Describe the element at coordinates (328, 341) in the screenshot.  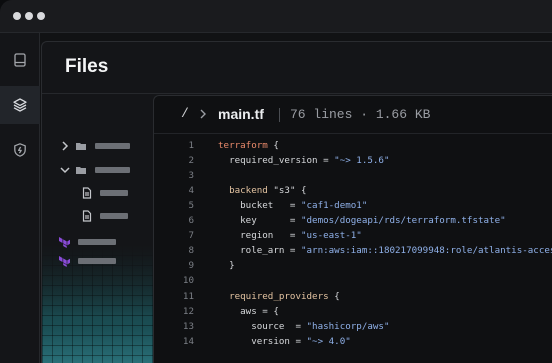
I see `code-token: "~> 4.0"` at that location.